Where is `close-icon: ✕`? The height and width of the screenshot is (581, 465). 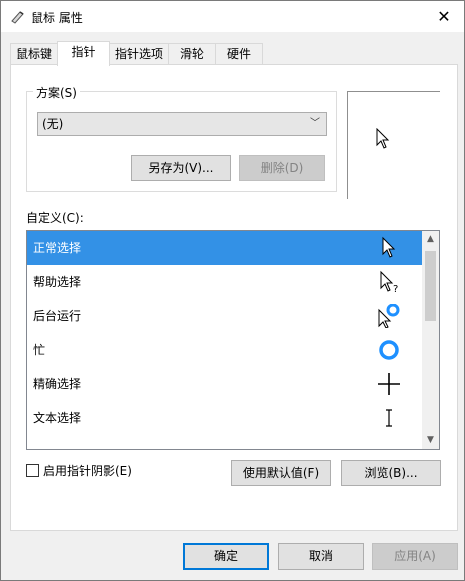 close-icon: ✕ is located at coordinates (444, 16).